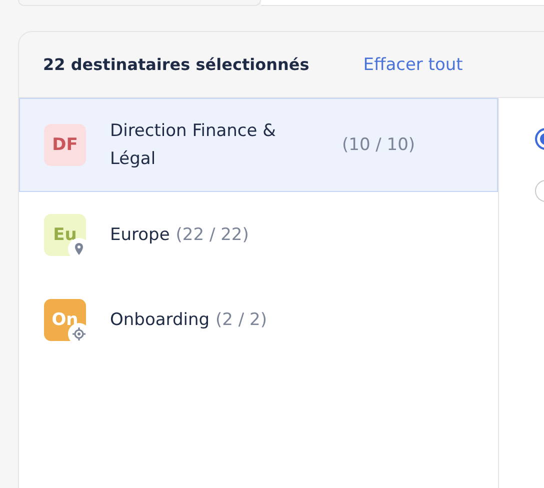  What do you see at coordinates (212, 234) in the screenshot?
I see `member-count: (22 / 22)` at bounding box center [212, 234].